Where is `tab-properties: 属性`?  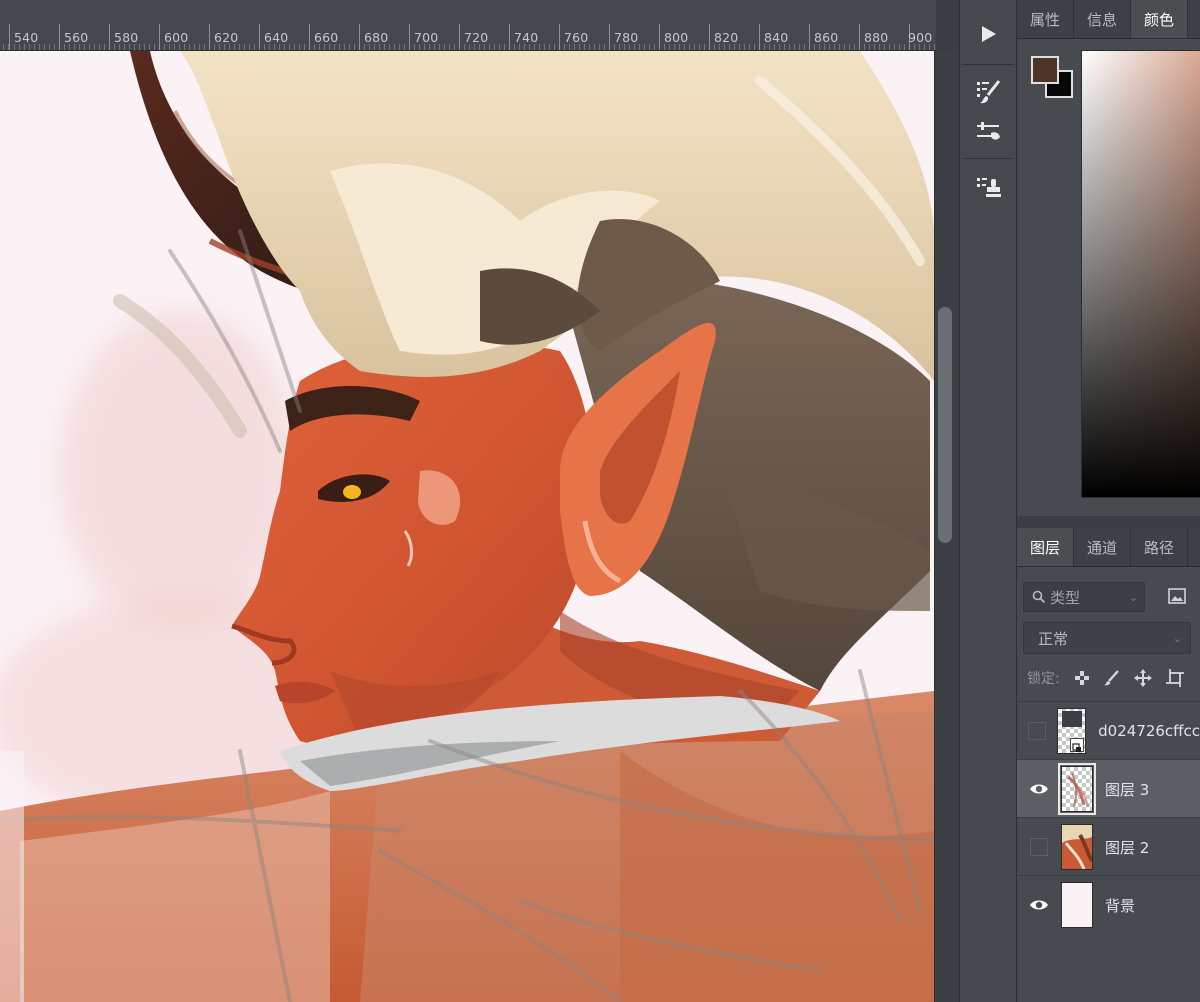
tab-properties: 属性 is located at coordinates (1046, 19).